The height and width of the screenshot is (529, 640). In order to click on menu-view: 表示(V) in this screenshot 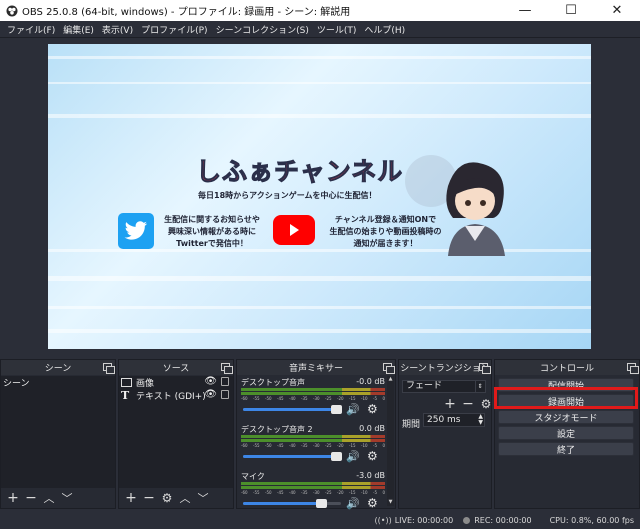, I will do `click(117, 29)`.